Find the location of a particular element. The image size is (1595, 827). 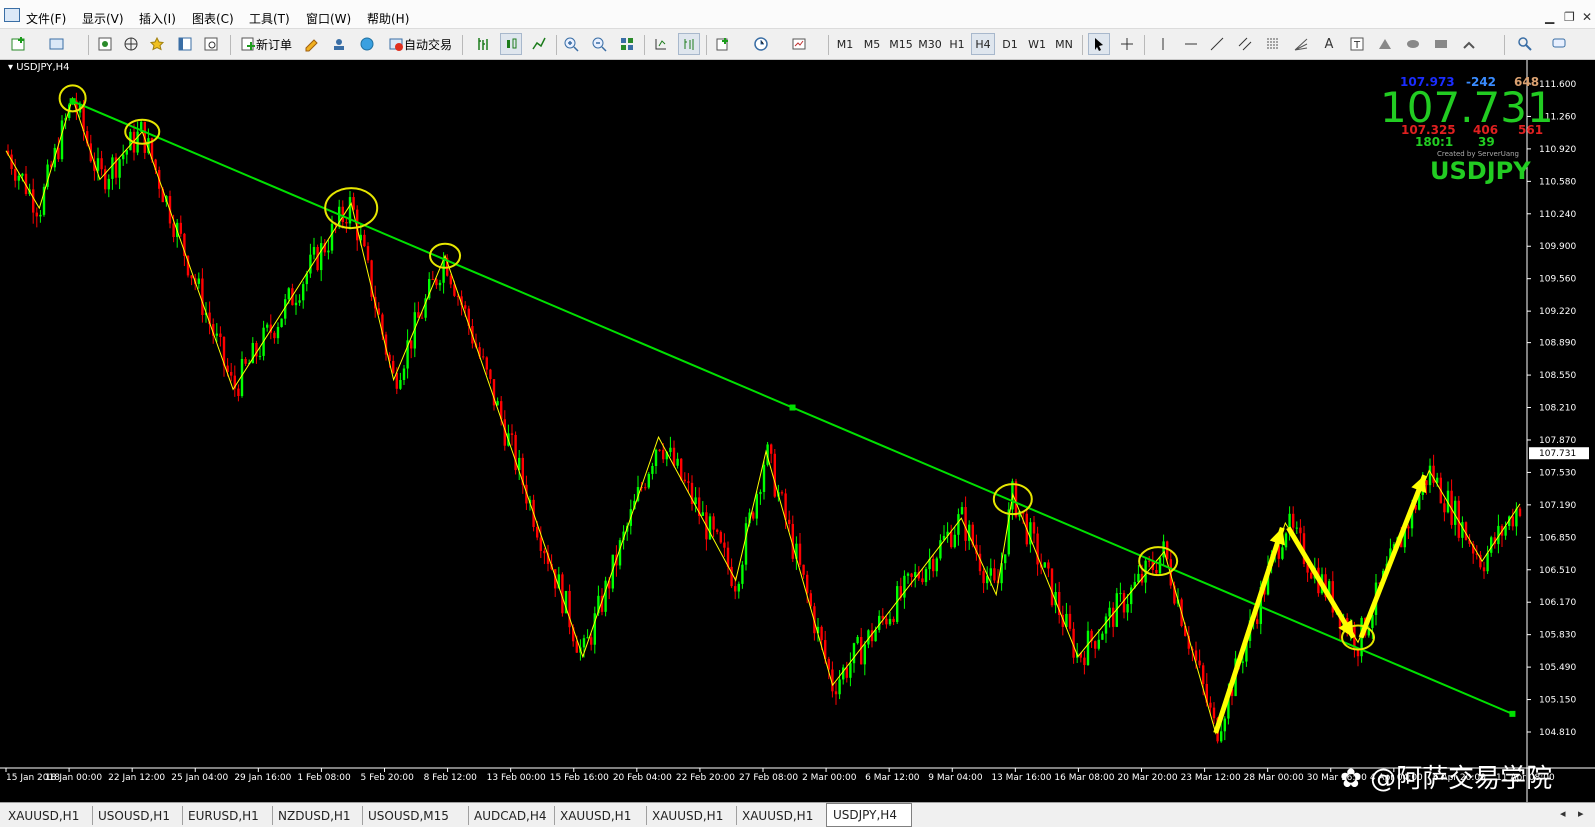

price-label: 104.810 is located at coordinates (1557, 733).